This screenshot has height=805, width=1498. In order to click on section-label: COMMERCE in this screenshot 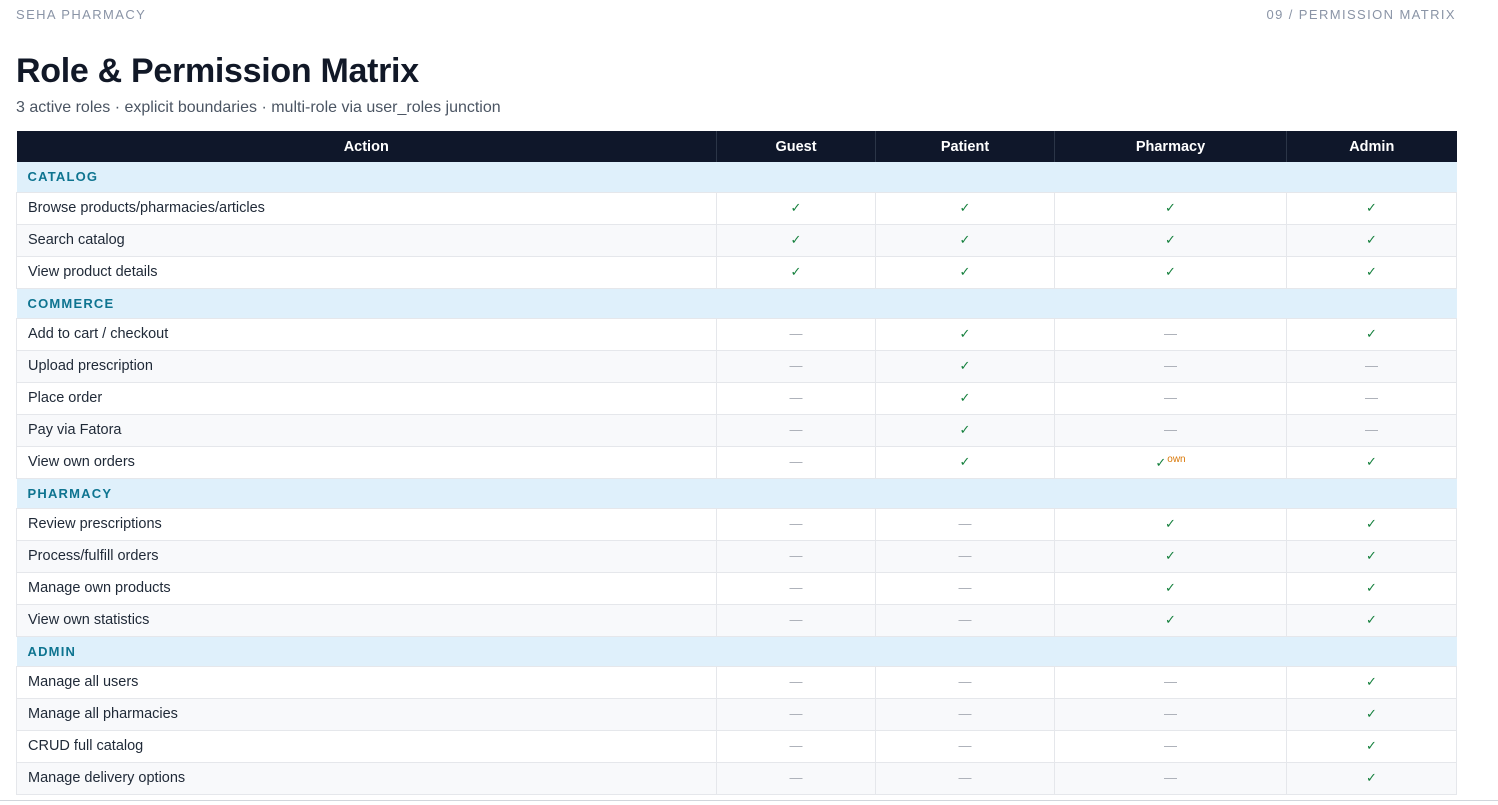, I will do `click(736, 303)`.